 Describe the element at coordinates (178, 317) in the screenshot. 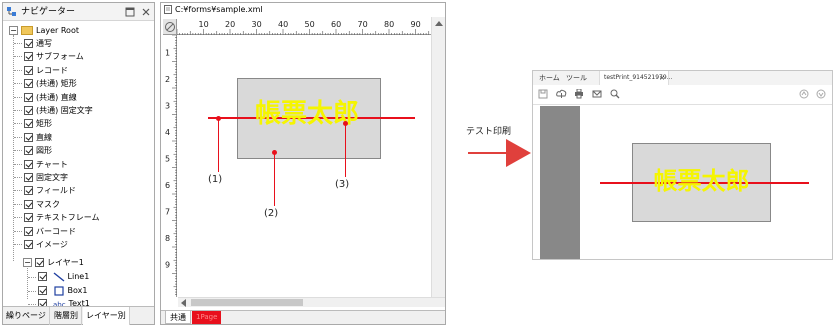

I see `tab-common: 共通` at that location.